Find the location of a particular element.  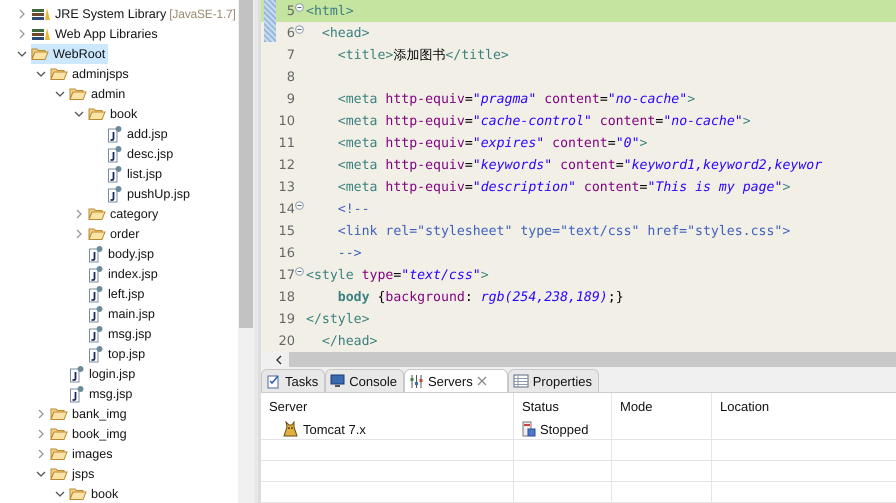

tree-item: book_img is located at coordinates (90, 434).